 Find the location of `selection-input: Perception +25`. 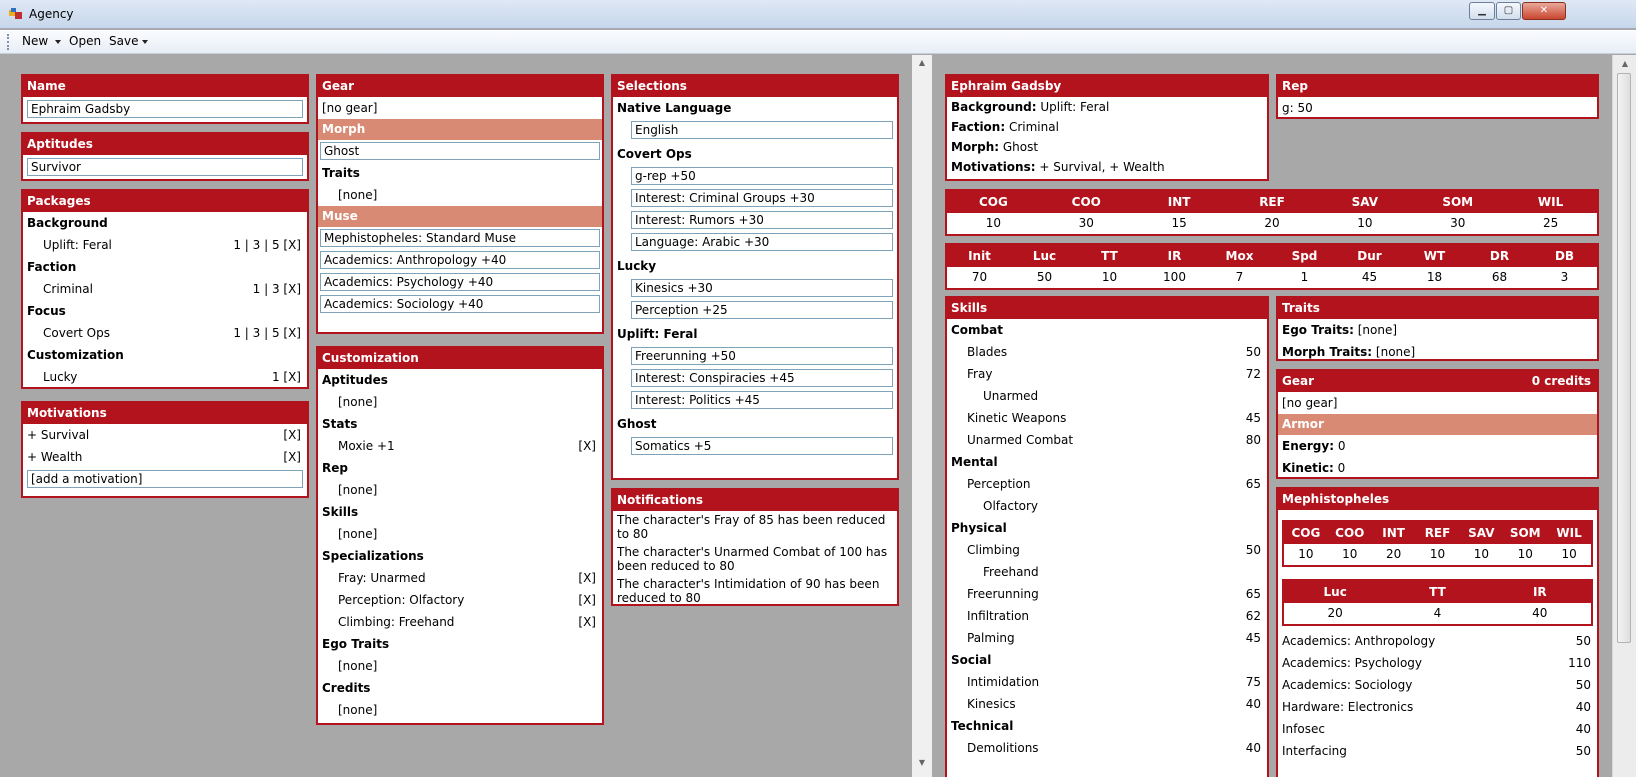

selection-input: Perception +25 is located at coordinates (762, 310).